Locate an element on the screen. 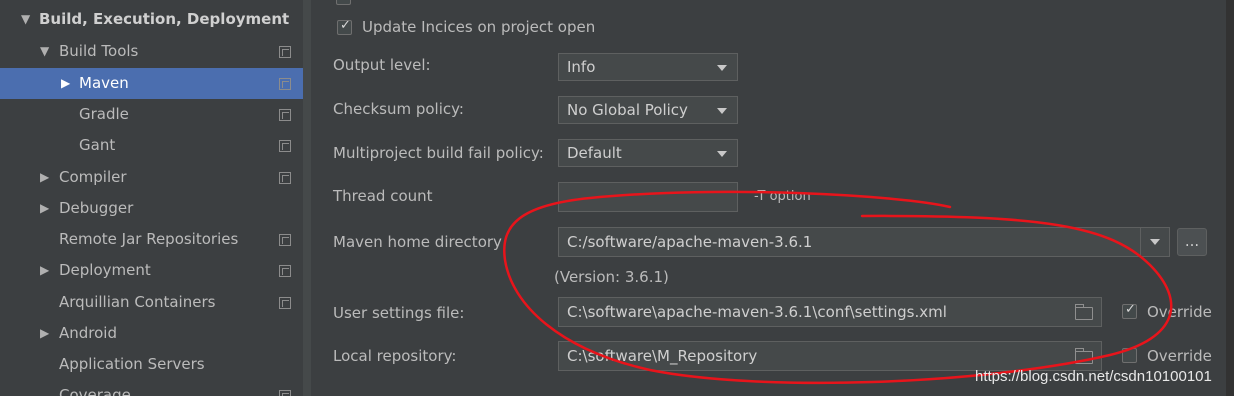 This screenshot has height=396, width=1234. tree-item-deployment: ▶ Deployment is located at coordinates (151, 270).